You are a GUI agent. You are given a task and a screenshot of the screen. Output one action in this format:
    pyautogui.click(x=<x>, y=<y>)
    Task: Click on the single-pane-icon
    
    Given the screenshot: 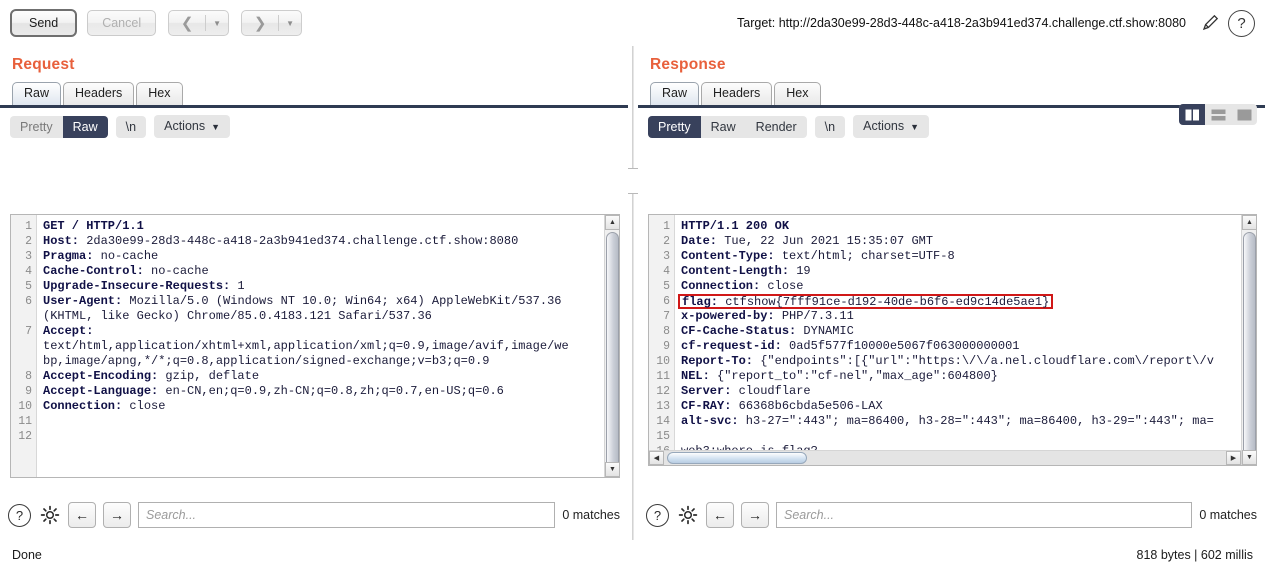 What is the action you would take?
    pyautogui.click(x=1244, y=114)
    